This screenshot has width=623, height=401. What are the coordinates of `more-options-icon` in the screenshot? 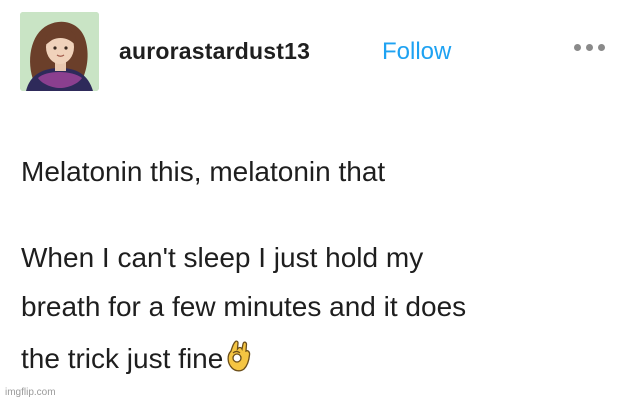 It's located at (589, 47).